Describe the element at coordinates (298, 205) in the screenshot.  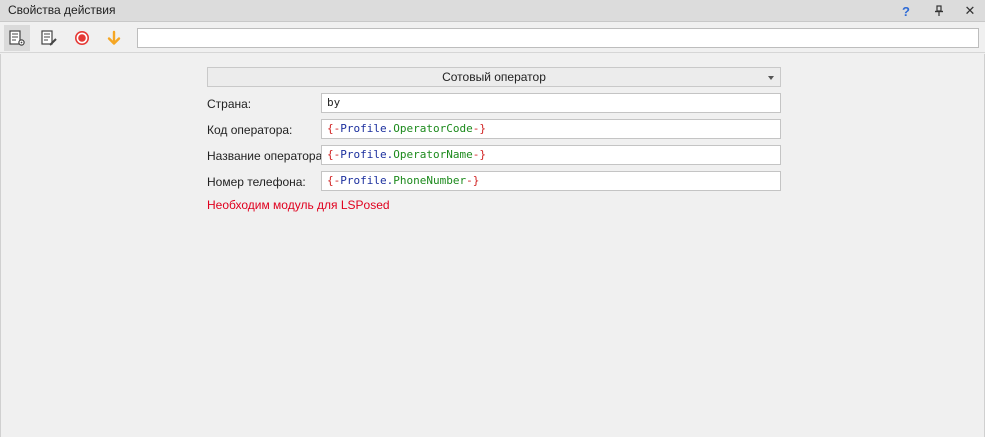
I see `warning-message: Необходим модуль для LSPosed` at that location.